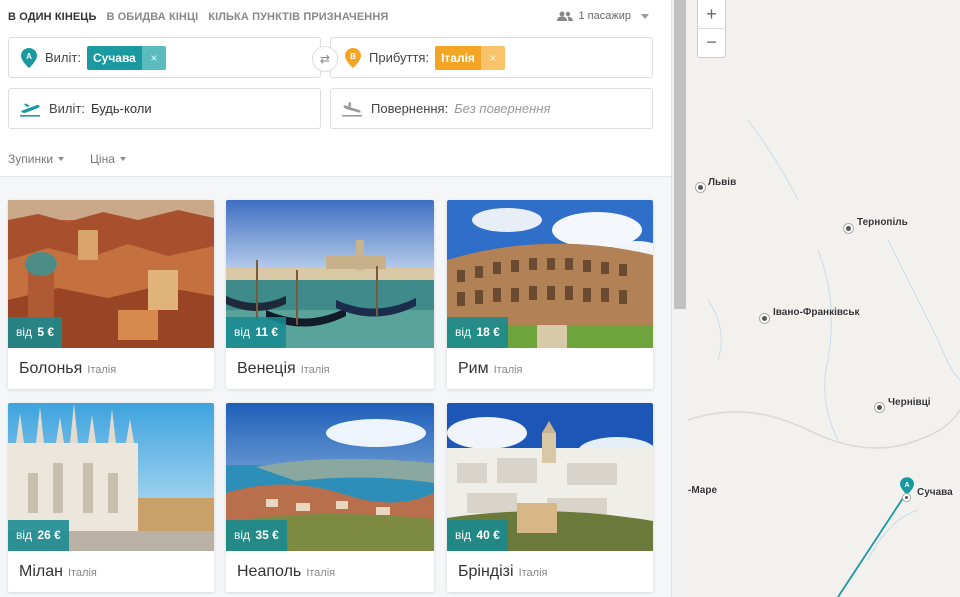 The image size is (960, 597). What do you see at coordinates (283, 369) in the screenshot?
I see `card-caption: Венеція Італія` at bounding box center [283, 369].